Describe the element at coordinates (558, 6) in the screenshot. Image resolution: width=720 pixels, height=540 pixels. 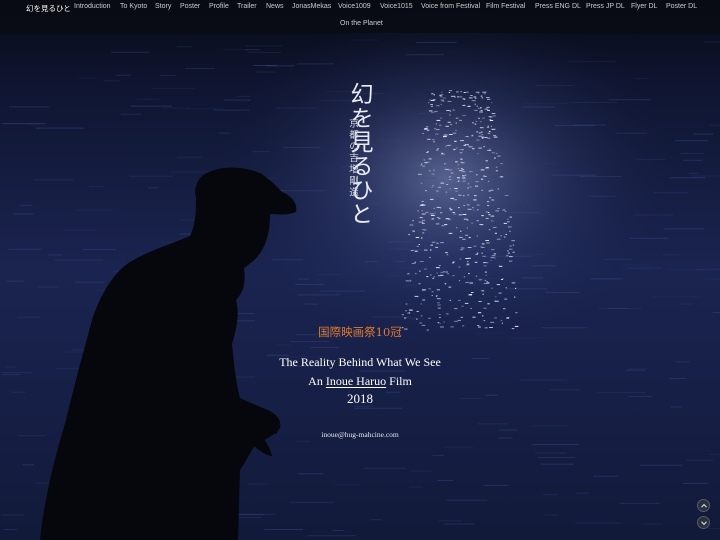
I see `nav-item-press-eng-dl: Press ENG DL` at that location.